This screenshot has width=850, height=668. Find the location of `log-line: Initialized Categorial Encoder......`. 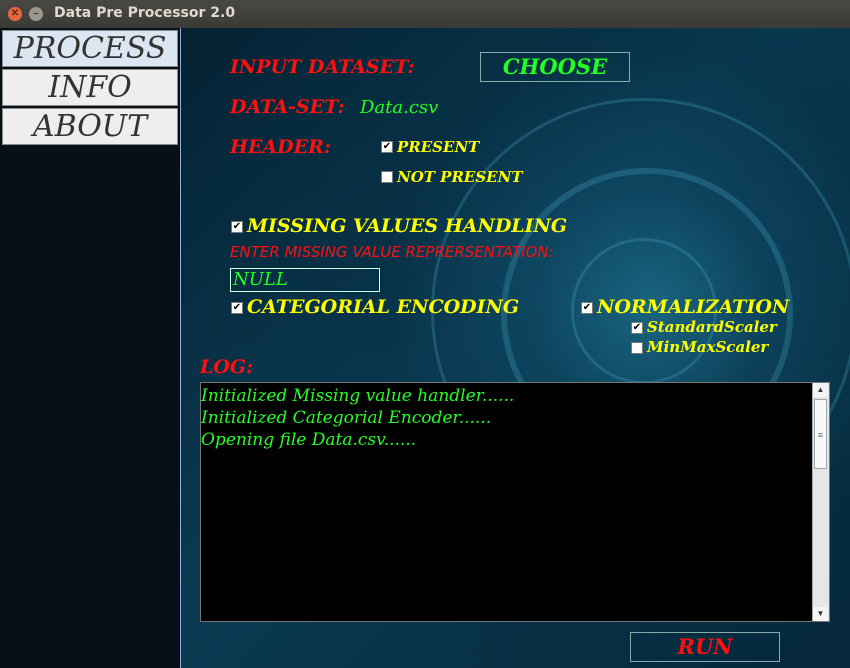

log-line: Initialized Categorial Encoder...... is located at coordinates (346, 418).